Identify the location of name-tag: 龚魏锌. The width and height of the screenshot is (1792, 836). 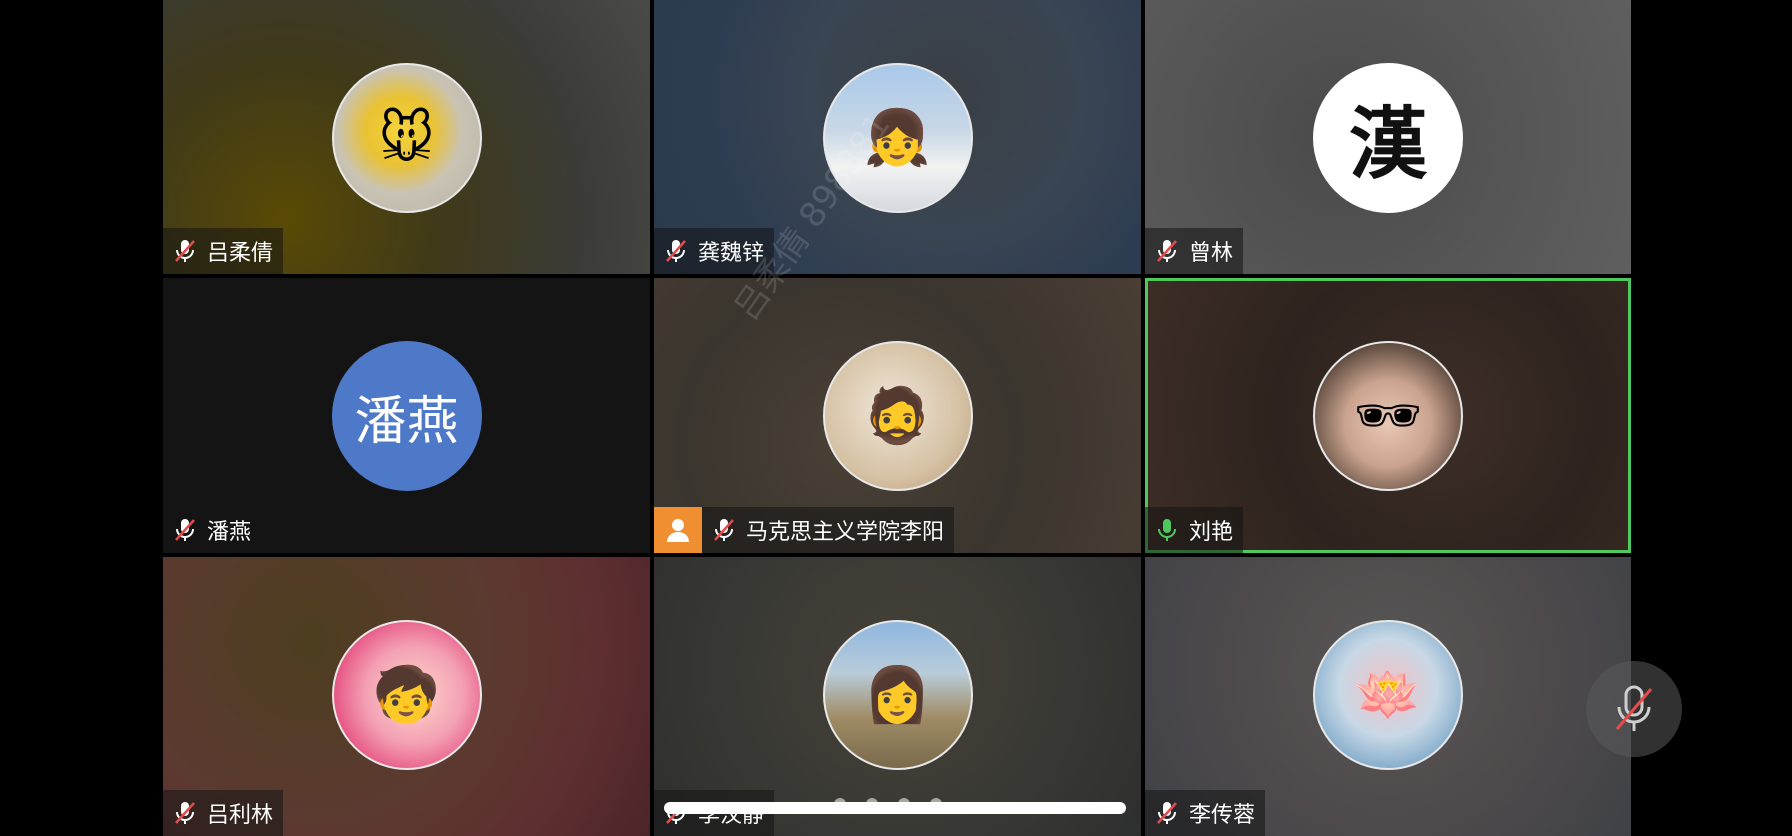
(714, 251).